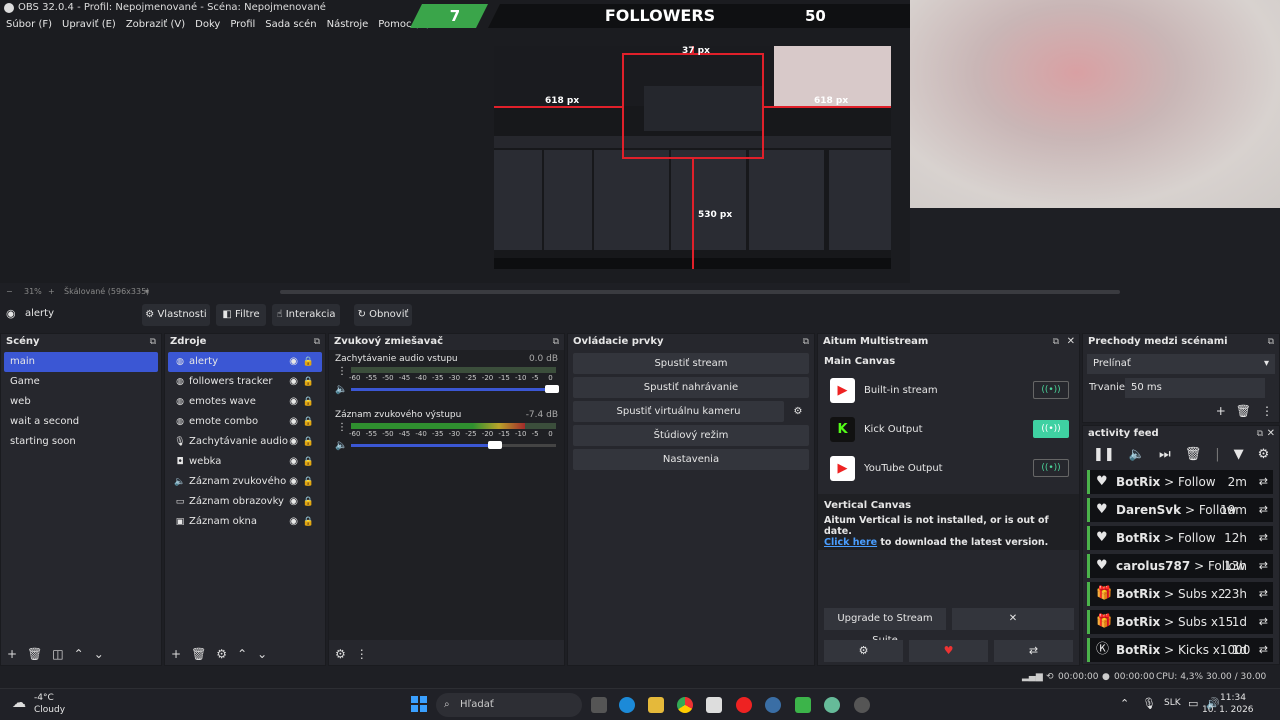  I want to click on source-item: ◍ emotes wave ◉ 🔒, so click(245, 402).